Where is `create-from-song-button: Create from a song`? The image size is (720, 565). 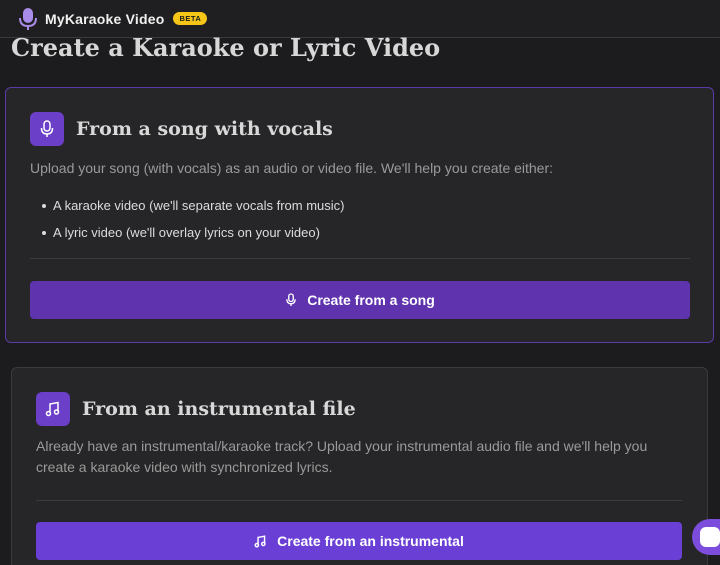
create-from-song-button: Create from a song is located at coordinates (360, 300).